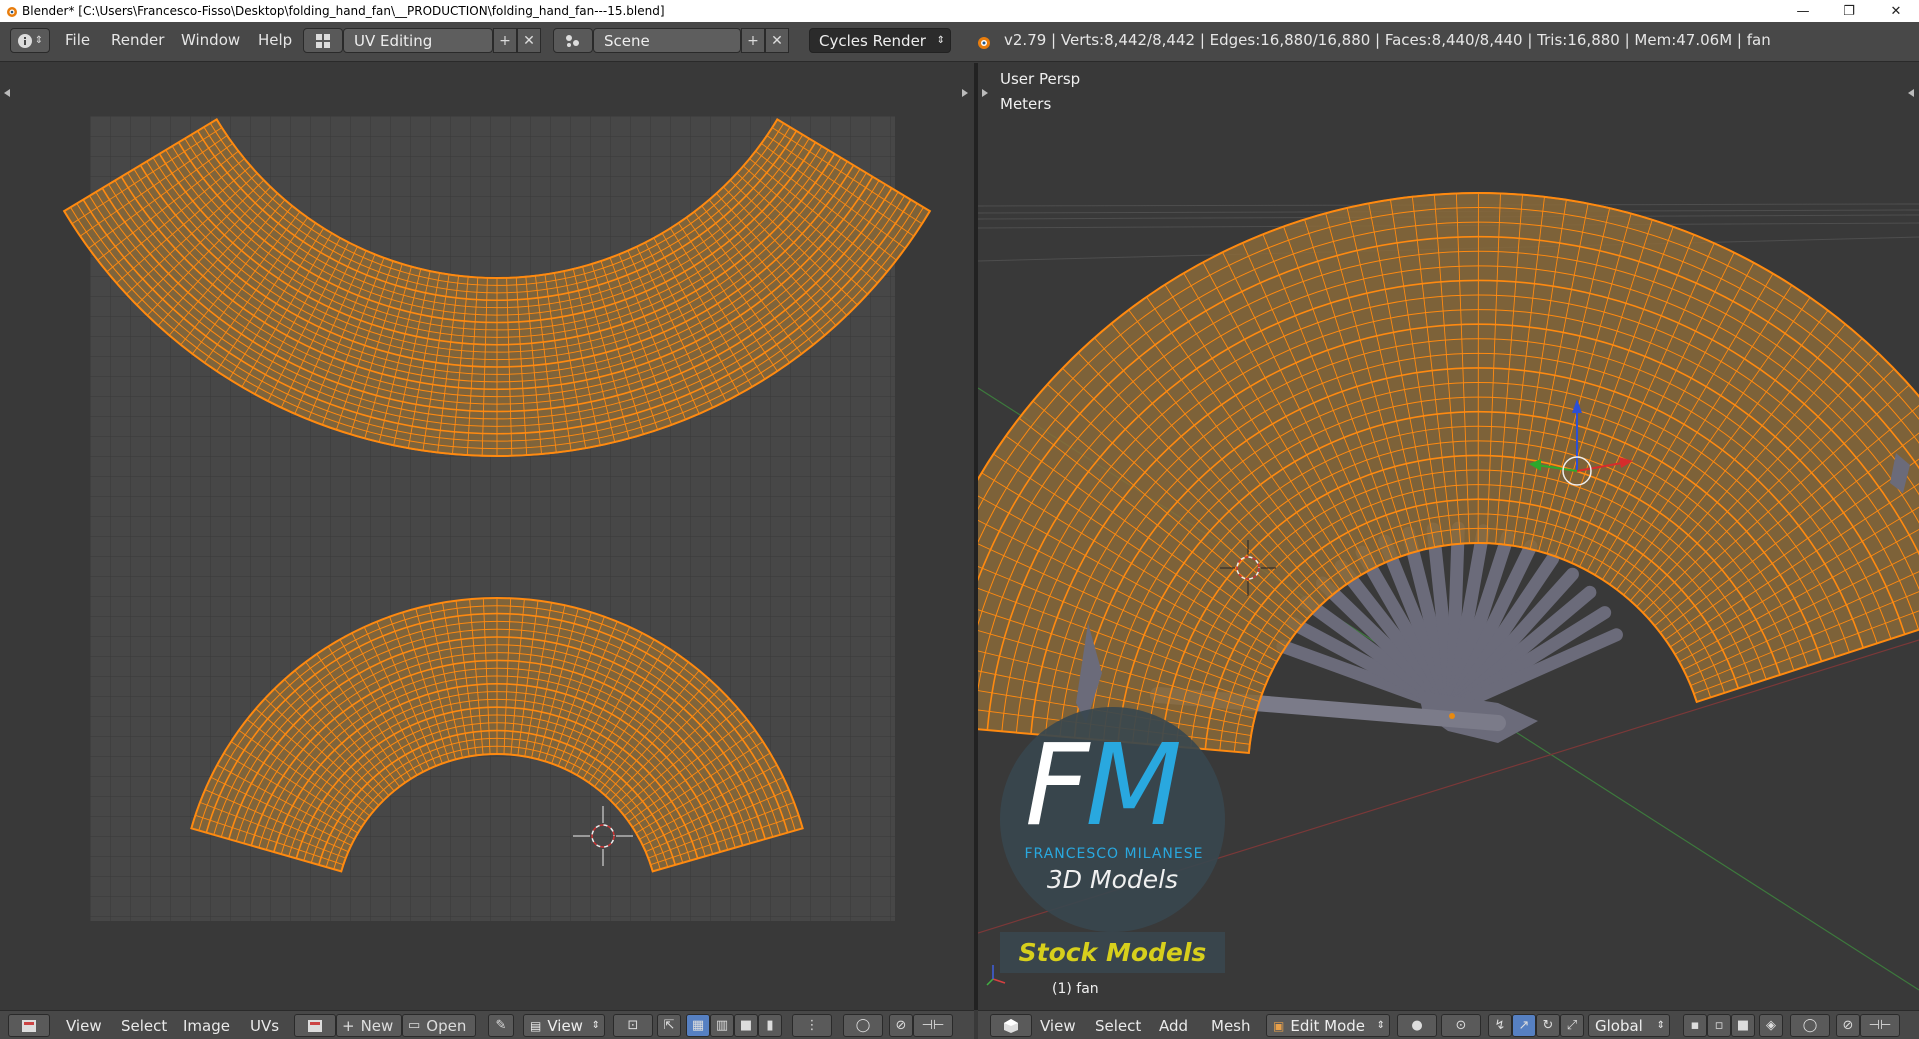 This screenshot has height=1039, width=1919. What do you see at coordinates (1058, 1026) in the screenshot?
I see `3d-menu-view: View` at bounding box center [1058, 1026].